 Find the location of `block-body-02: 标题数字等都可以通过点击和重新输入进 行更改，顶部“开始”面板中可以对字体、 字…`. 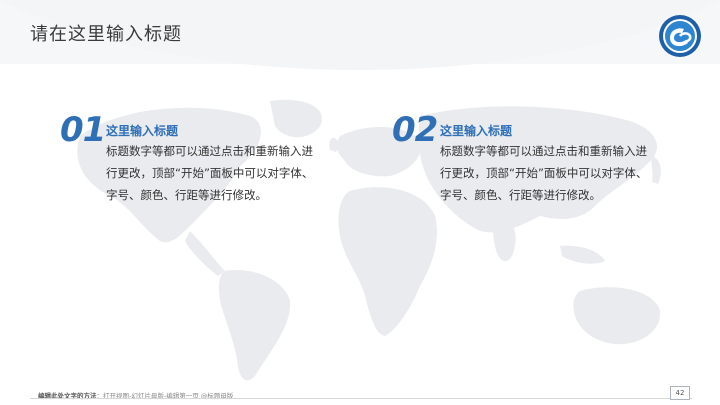

block-body-02: 标题数字等都可以通过点击和重新输入进 行更改，顶部“开始”面板中可以对字体、 字… is located at coordinates (558, 173).